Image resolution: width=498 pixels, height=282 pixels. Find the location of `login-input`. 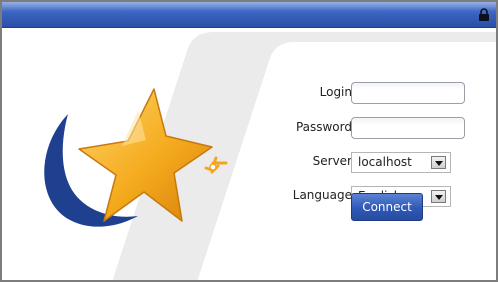

login-input is located at coordinates (408, 93).